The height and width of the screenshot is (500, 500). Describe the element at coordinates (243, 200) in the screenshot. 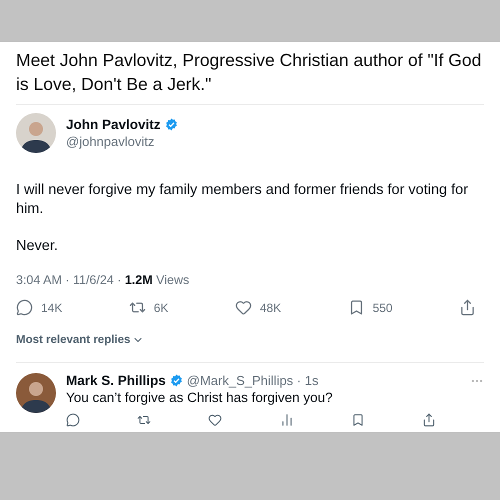

I see `post-text: I will never forgive my family members and former friends for voting for him.` at that location.